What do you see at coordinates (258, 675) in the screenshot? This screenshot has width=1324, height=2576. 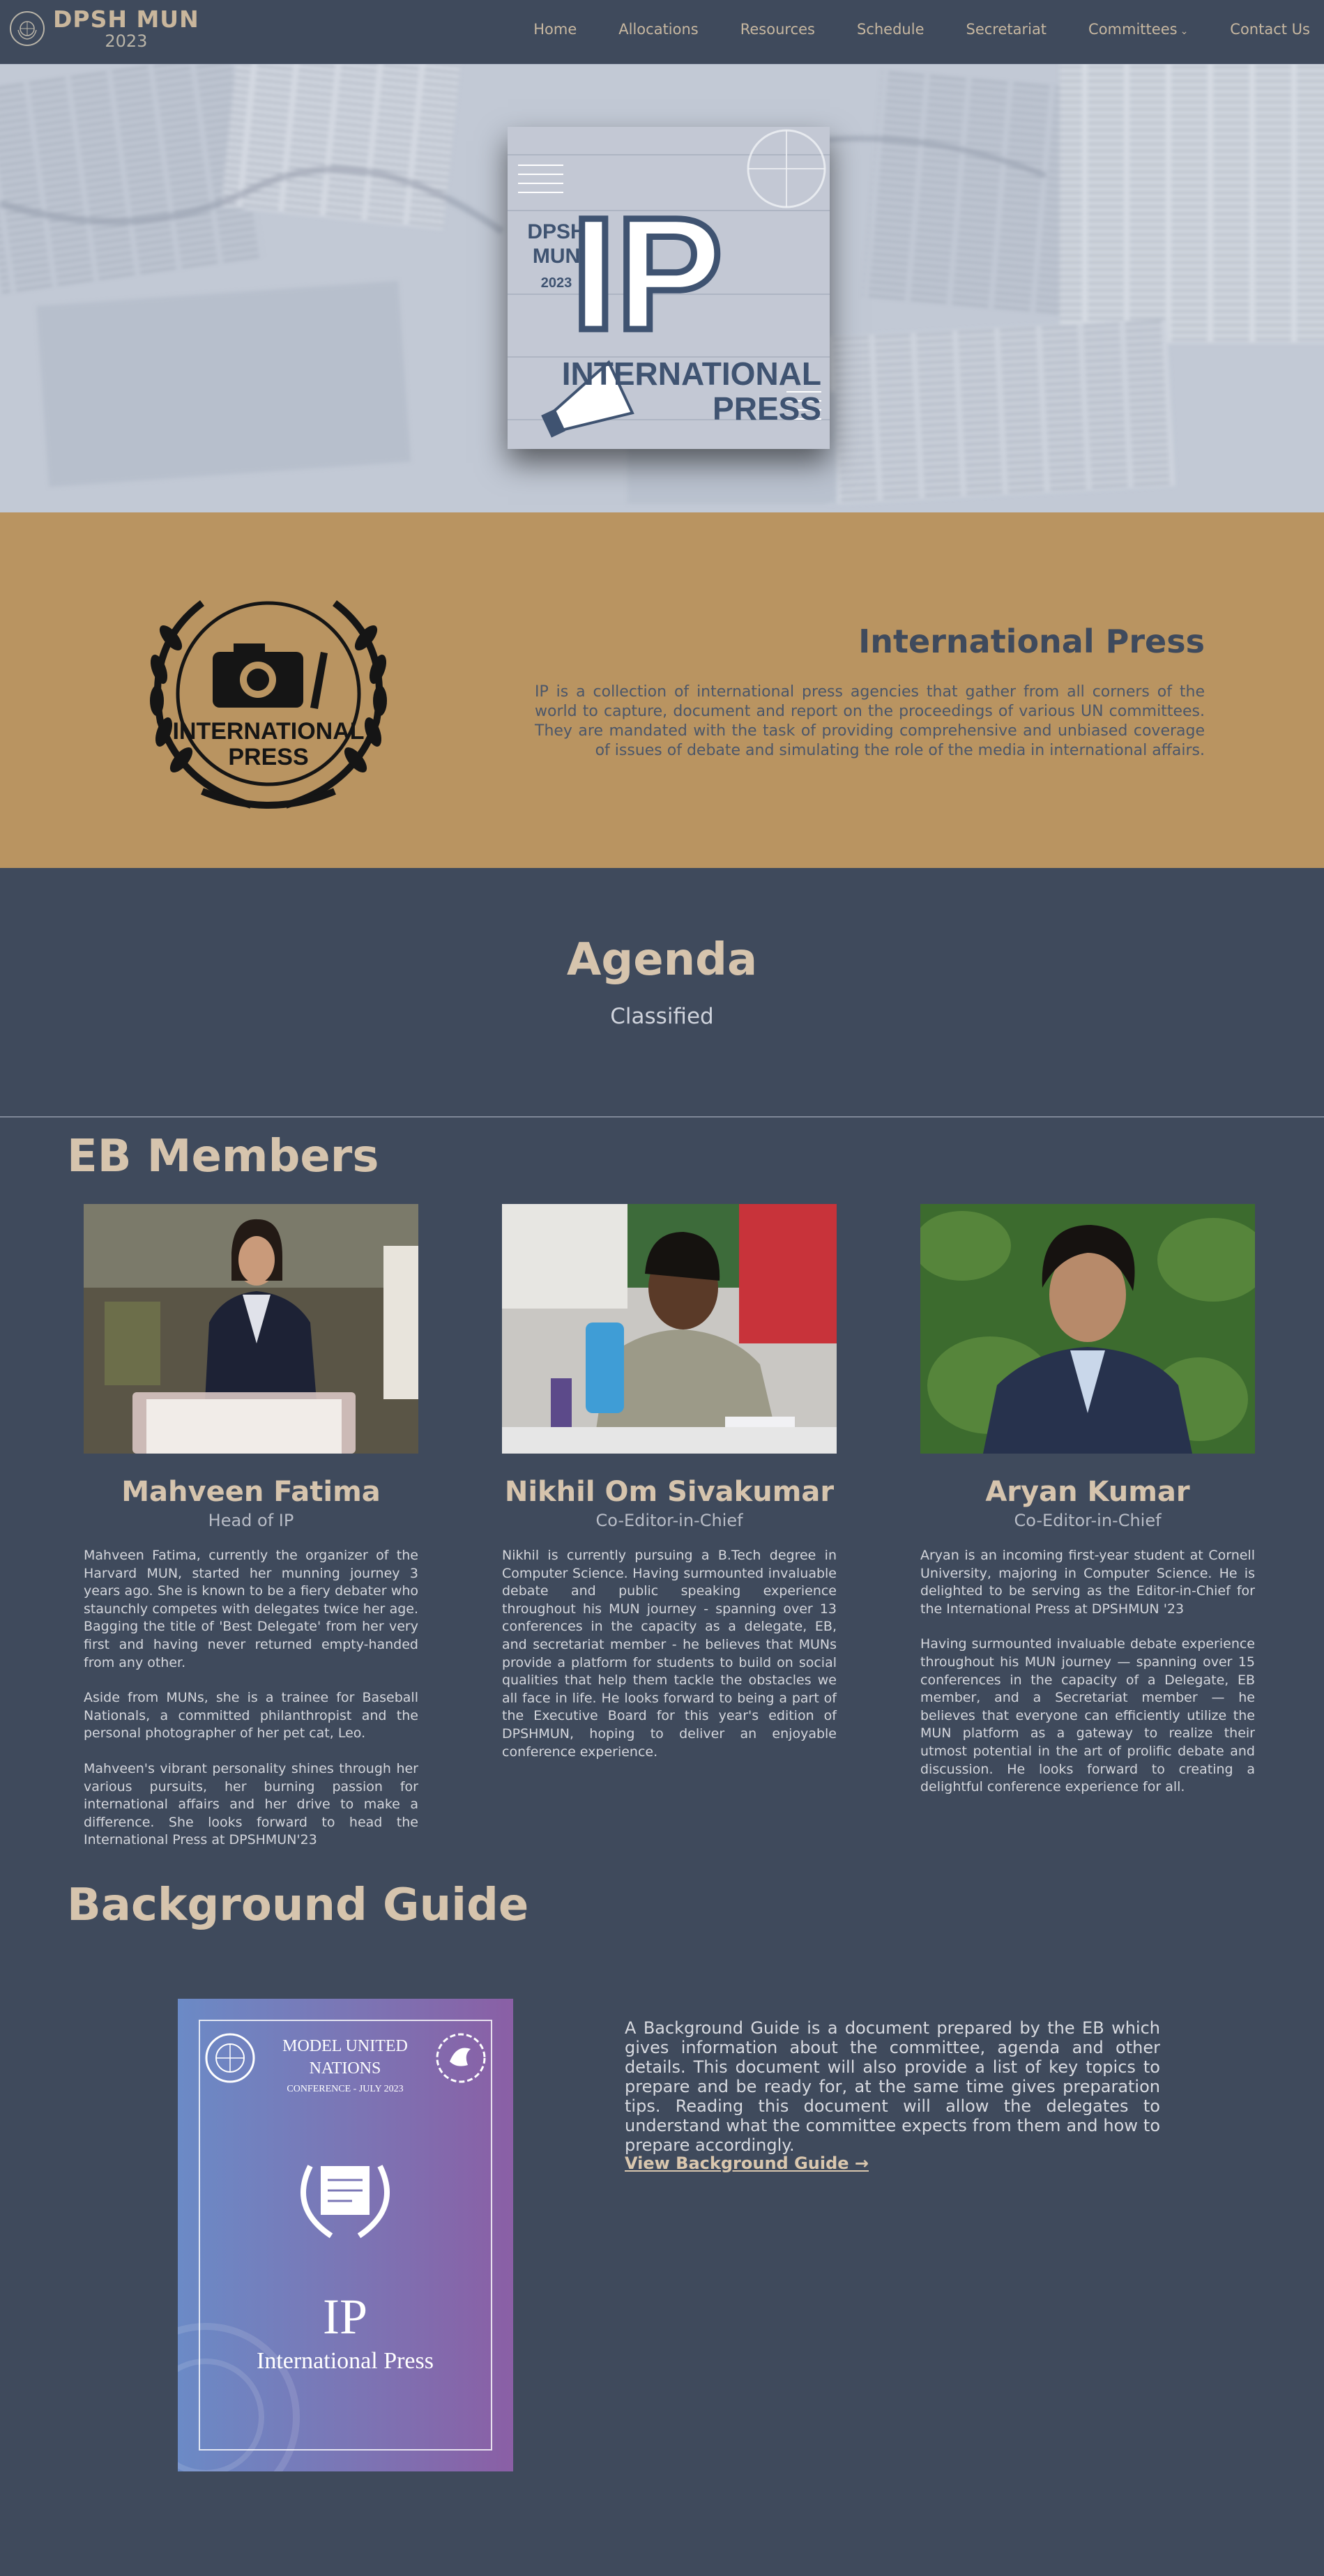 I see `camera-icon` at bounding box center [258, 675].